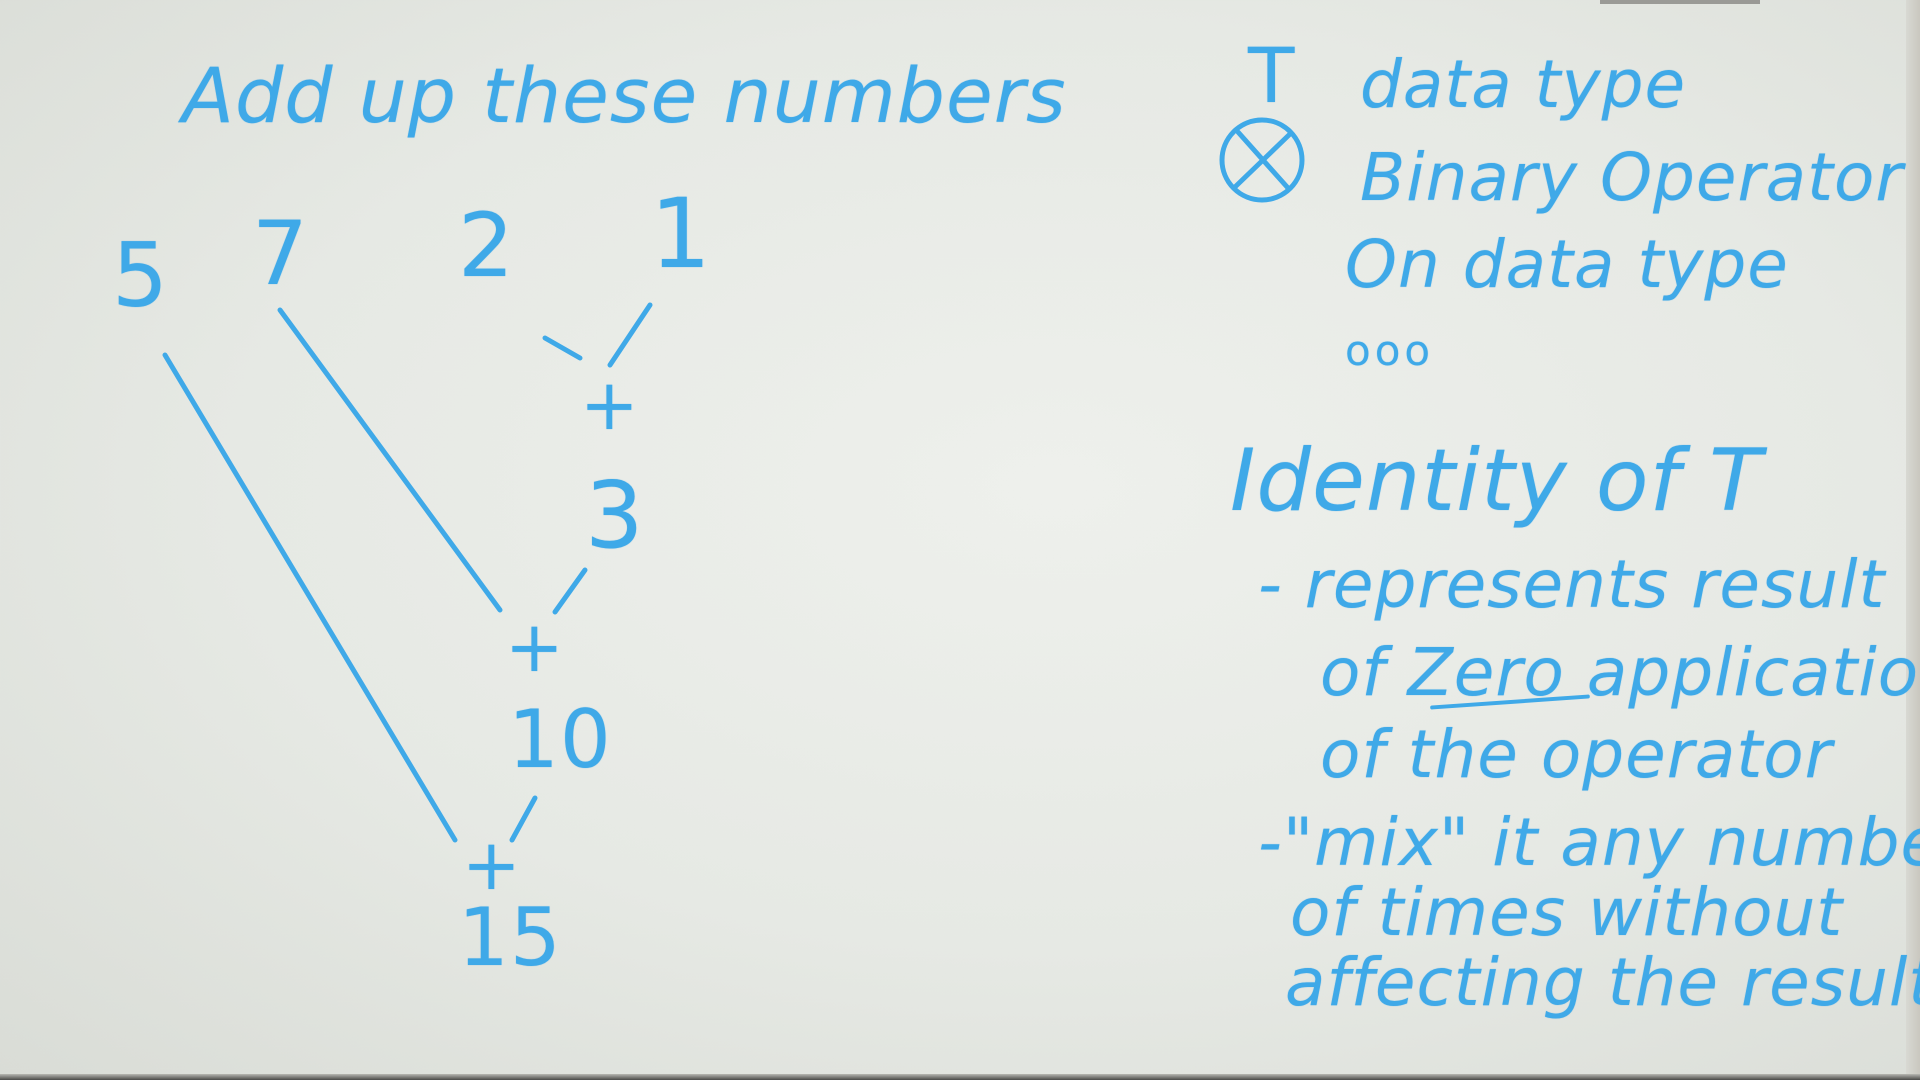 This screenshot has height=1080, width=1920. What do you see at coordinates (1567, 912) in the screenshot?
I see `bullet2-line2: of times without` at bounding box center [1567, 912].